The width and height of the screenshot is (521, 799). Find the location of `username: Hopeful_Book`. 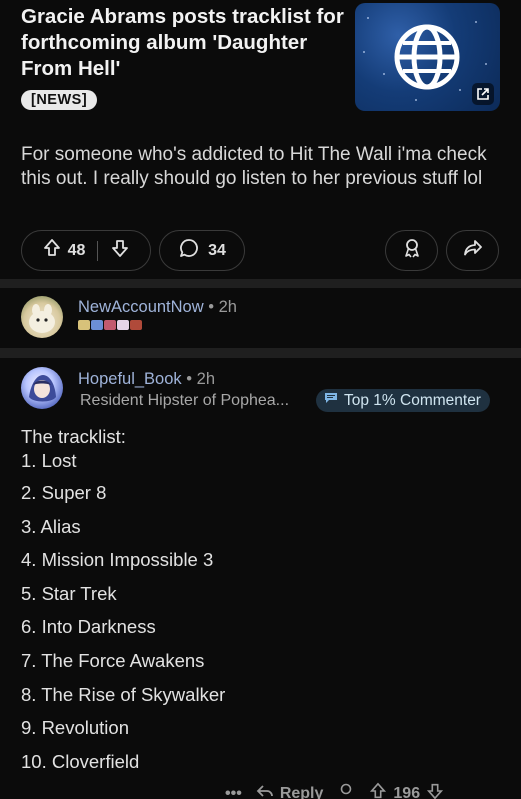

username: Hopeful_Book is located at coordinates (130, 379).